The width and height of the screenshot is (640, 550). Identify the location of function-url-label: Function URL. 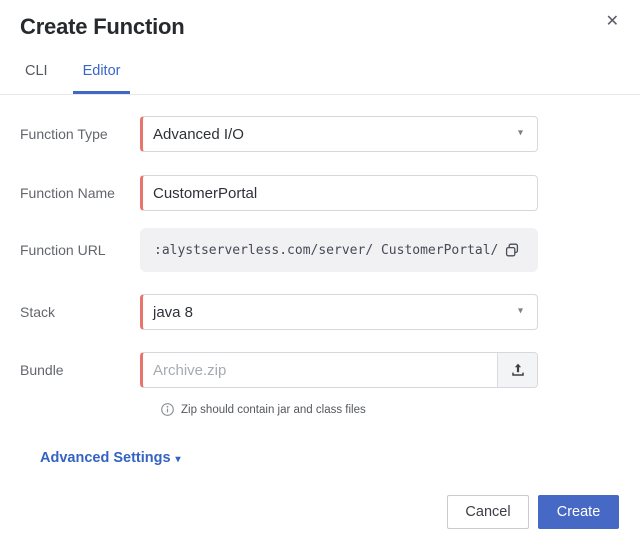
(63, 250).